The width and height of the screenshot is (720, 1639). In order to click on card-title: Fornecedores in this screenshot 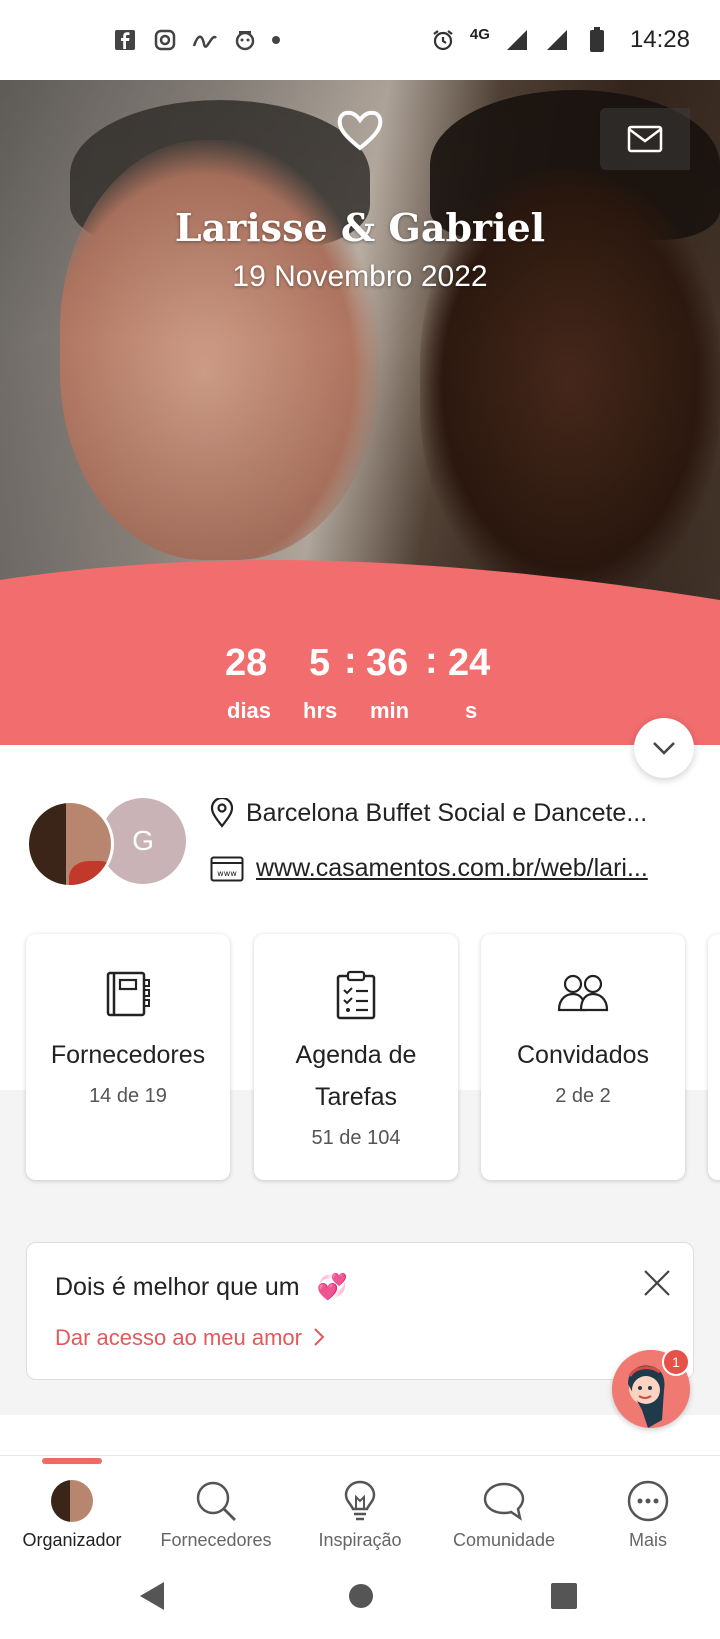, I will do `click(128, 1055)`.